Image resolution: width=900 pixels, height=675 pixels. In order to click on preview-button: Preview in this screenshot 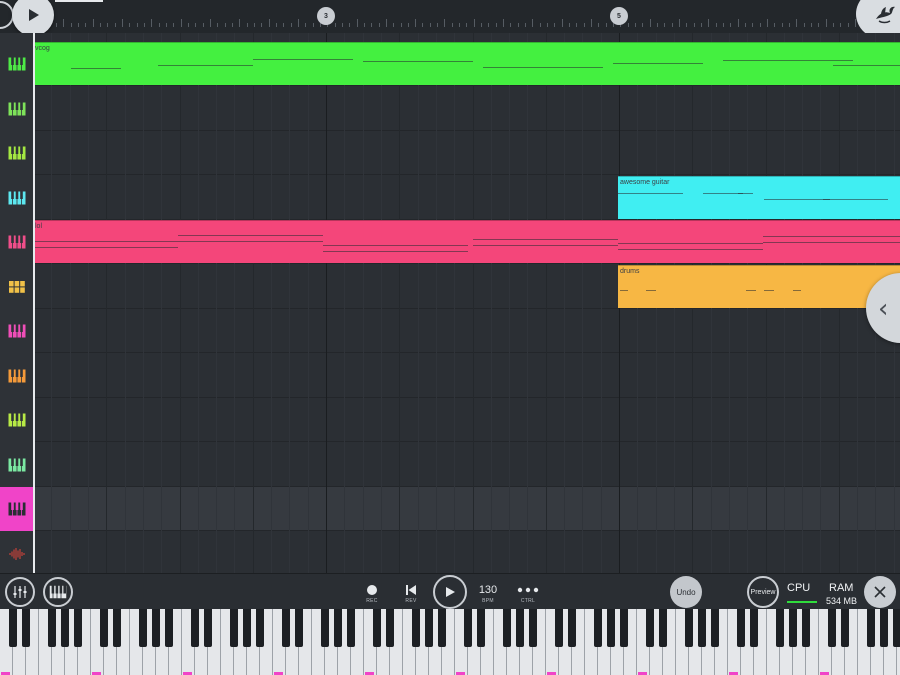, I will do `click(763, 592)`.